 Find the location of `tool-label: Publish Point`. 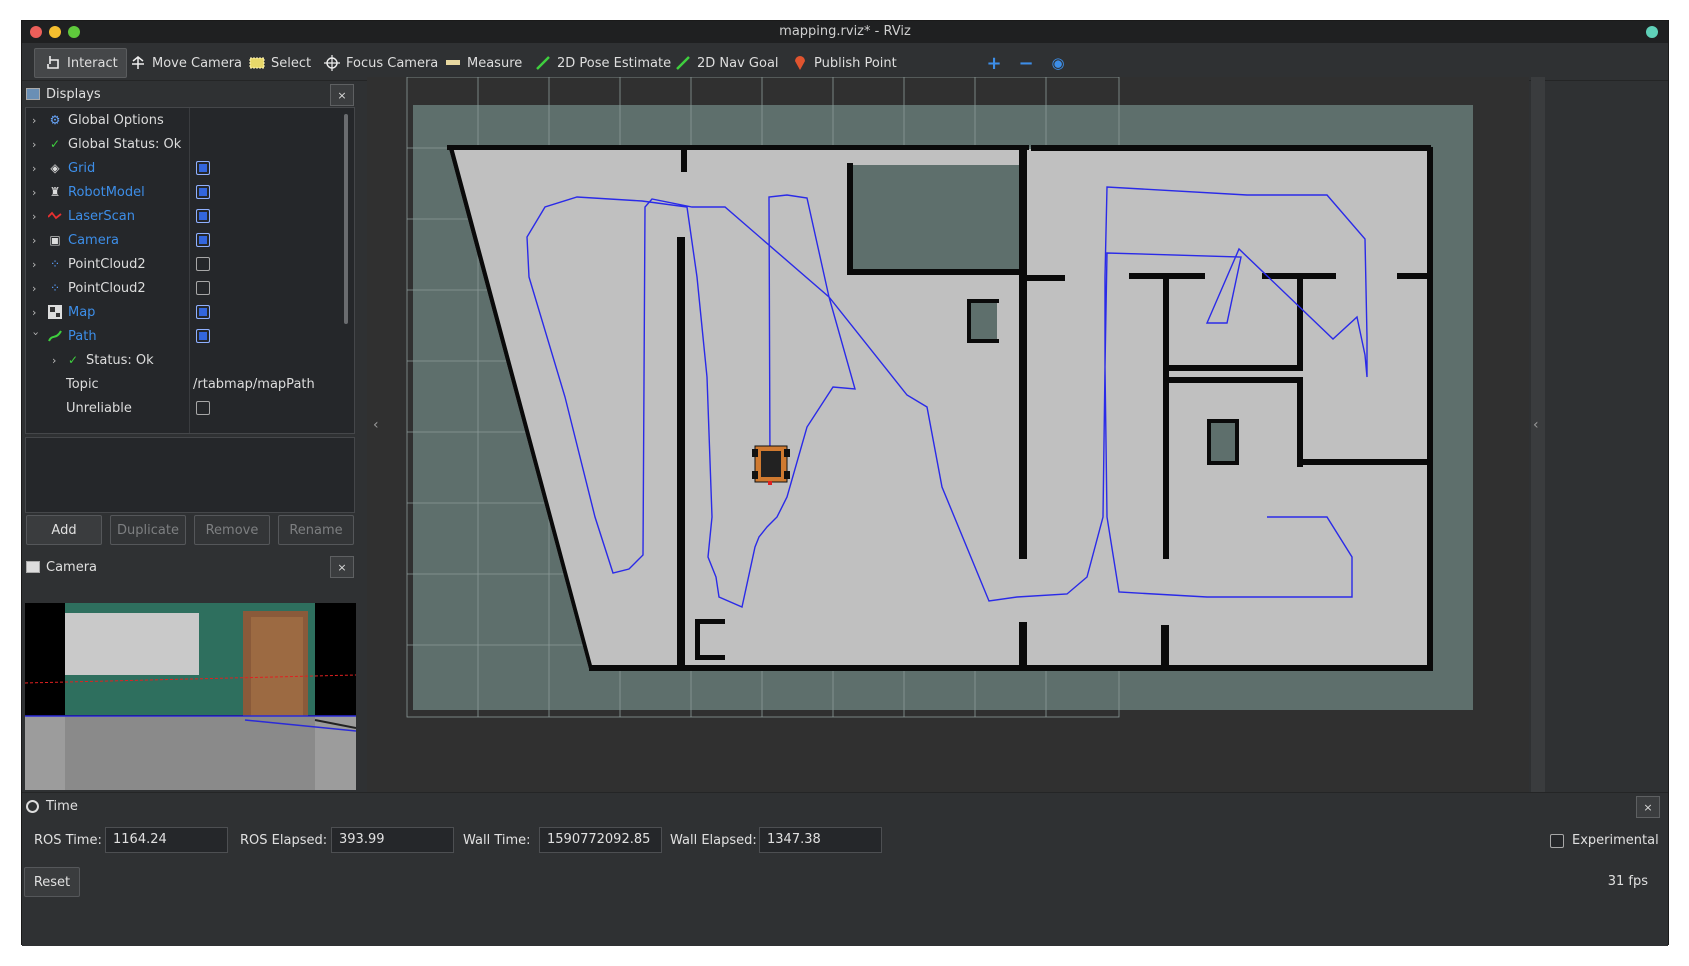

tool-label: Publish Point is located at coordinates (855, 63).